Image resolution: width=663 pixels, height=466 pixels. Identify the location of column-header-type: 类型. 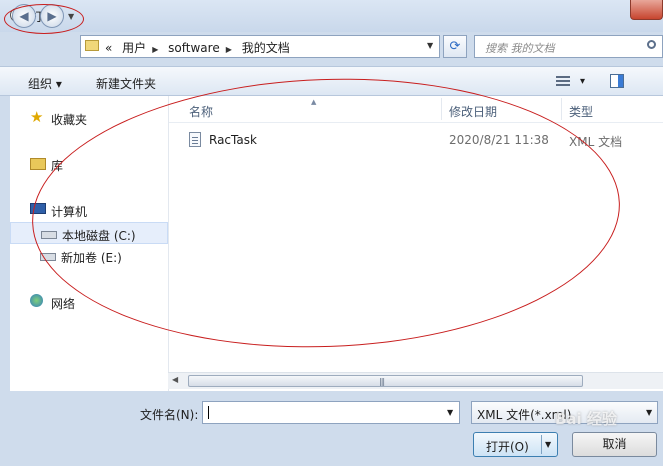
(581, 111).